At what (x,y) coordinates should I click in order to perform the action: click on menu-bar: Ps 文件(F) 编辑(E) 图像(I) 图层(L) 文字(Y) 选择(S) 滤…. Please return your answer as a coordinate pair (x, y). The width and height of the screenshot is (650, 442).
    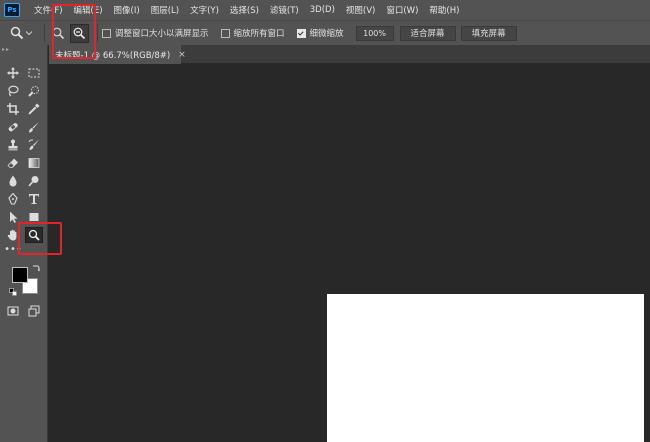
    Looking at the image, I should click on (325, 10).